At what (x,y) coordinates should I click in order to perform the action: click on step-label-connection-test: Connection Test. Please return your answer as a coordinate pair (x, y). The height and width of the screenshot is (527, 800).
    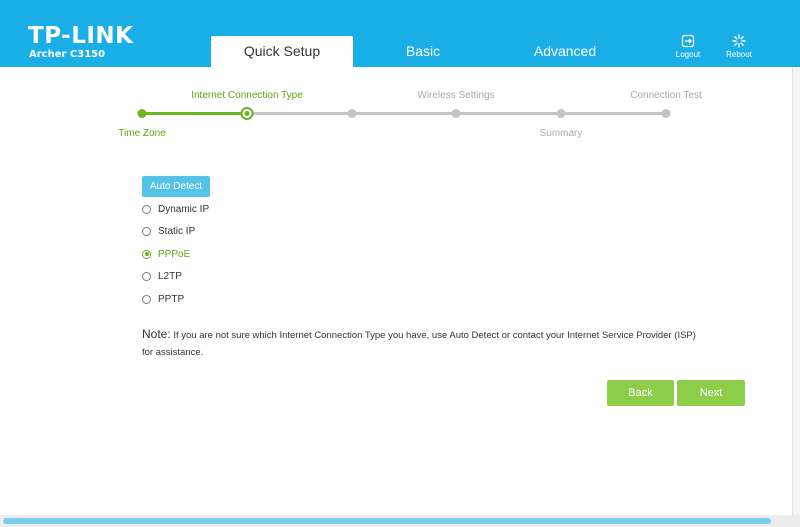
    Looking at the image, I should click on (666, 95).